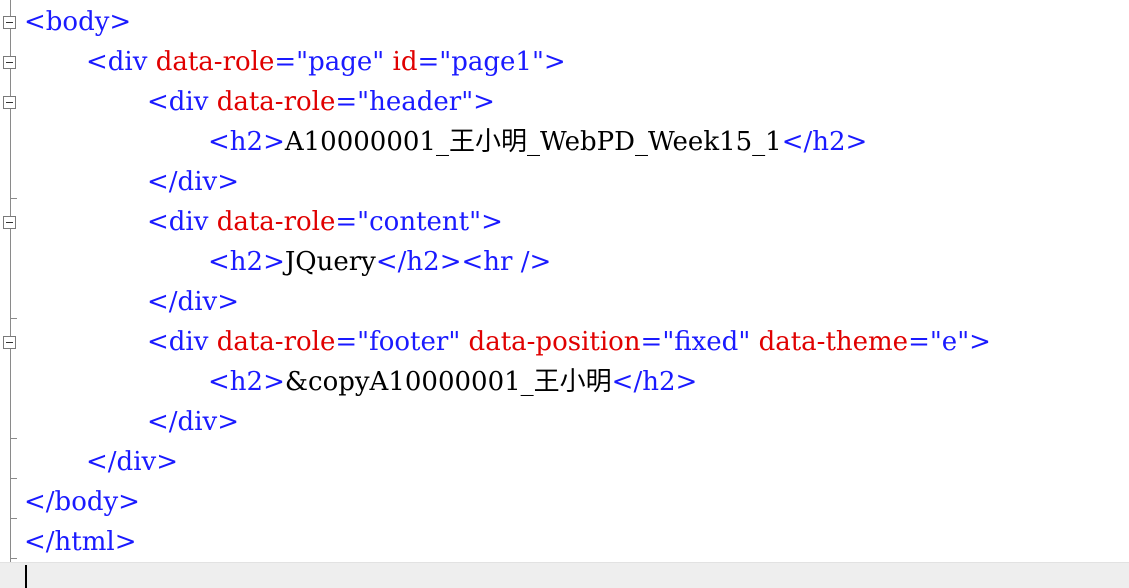  What do you see at coordinates (26, 576) in the screenshot?
I see `text-caret` at bounding box center [26, 576].